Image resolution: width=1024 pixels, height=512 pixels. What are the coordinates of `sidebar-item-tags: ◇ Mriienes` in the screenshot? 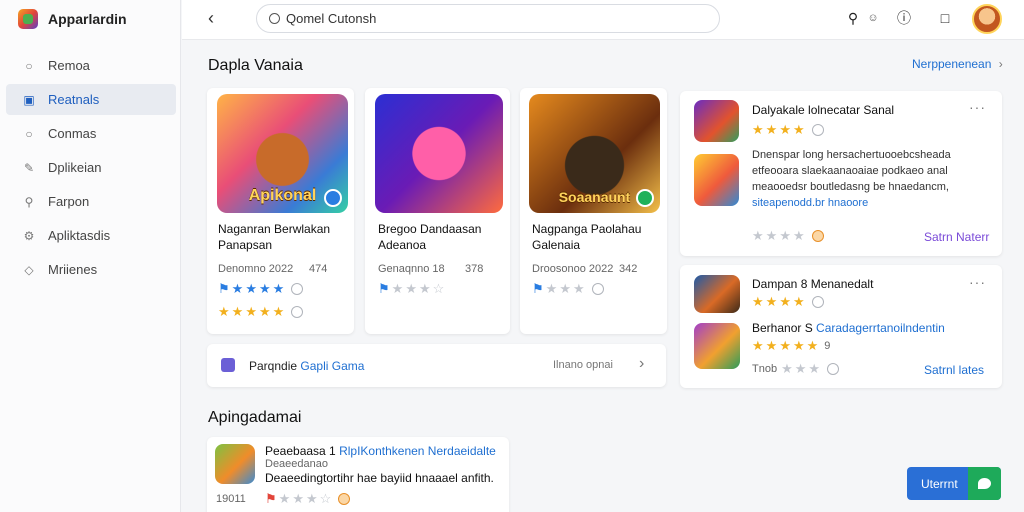 It's located at (91, 269).